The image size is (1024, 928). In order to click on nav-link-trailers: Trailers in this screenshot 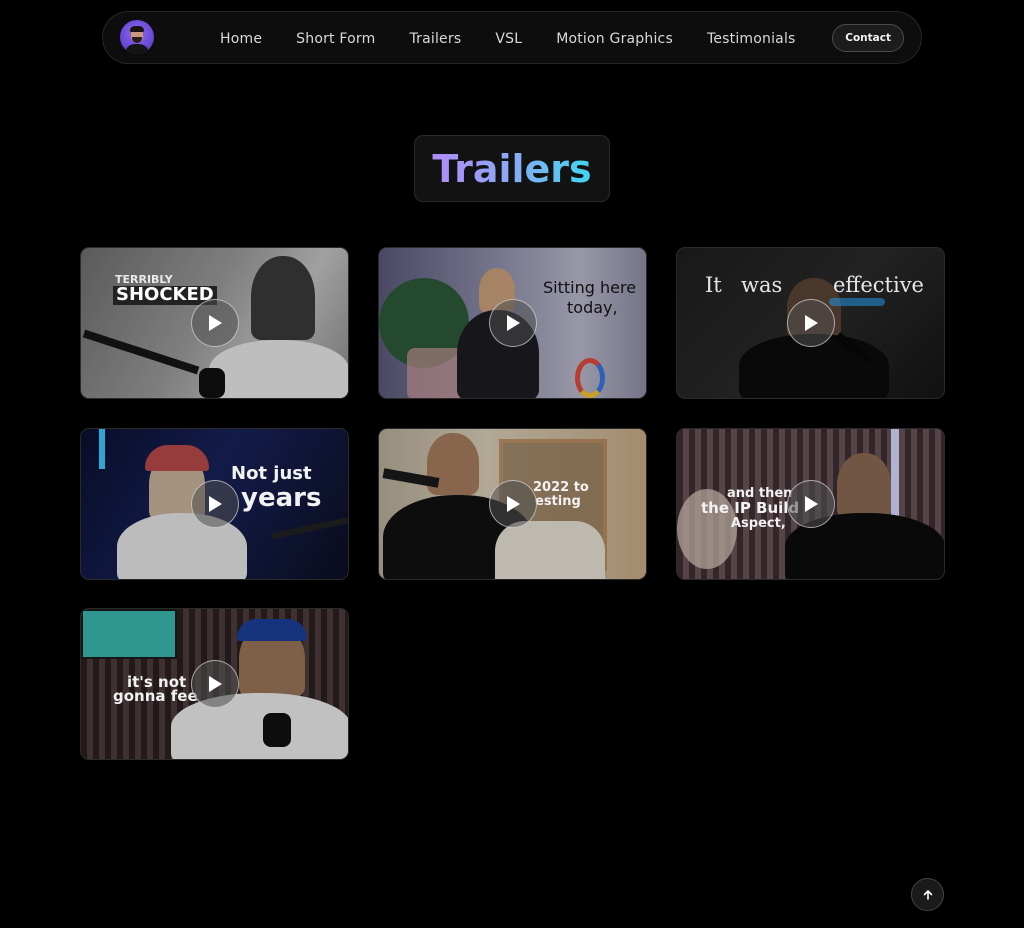, I will do `click(435, 39)`.